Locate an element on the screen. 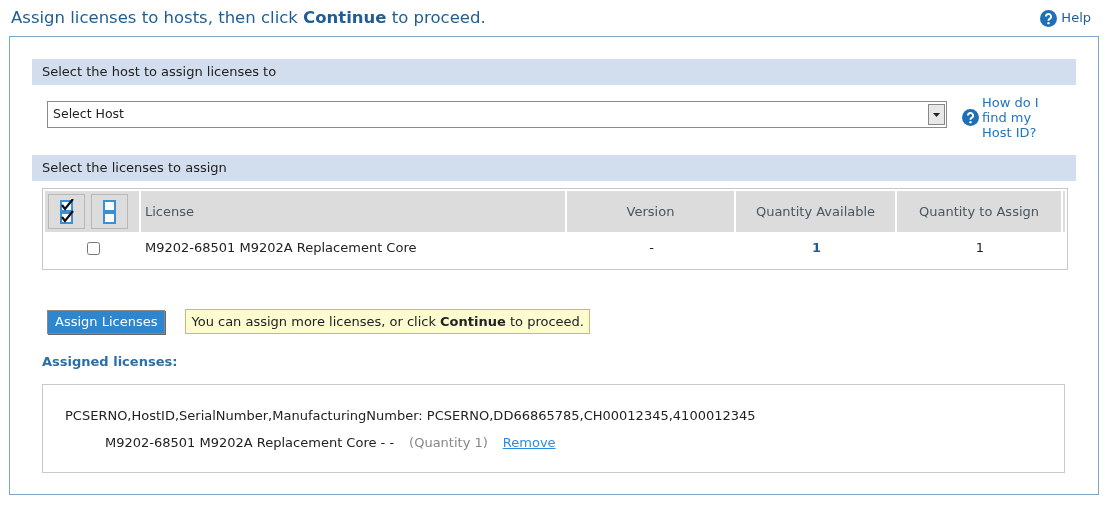 Image resolution: width=1108 pixels, height=508 pixels. host-select: Select Host is located at coordinates (497, 114).